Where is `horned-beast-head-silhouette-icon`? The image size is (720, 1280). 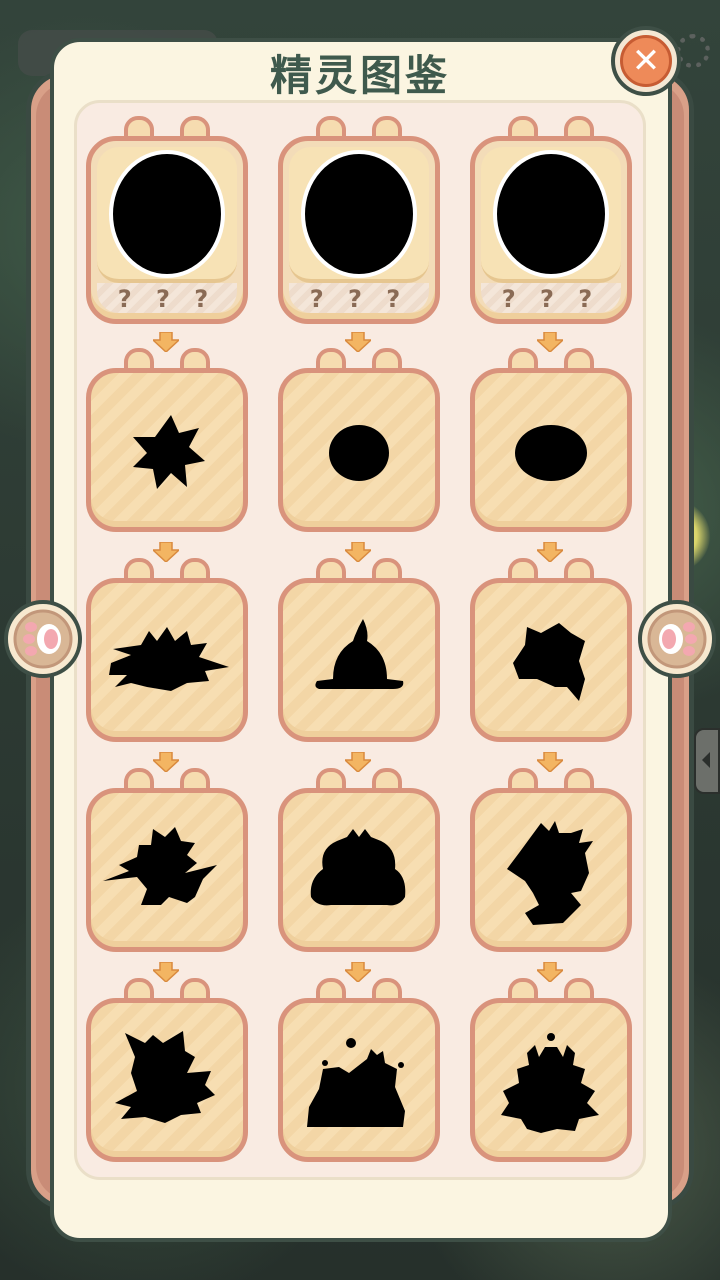
horned-beast-head-silhouette-icon is located at coordinates (549, 662).